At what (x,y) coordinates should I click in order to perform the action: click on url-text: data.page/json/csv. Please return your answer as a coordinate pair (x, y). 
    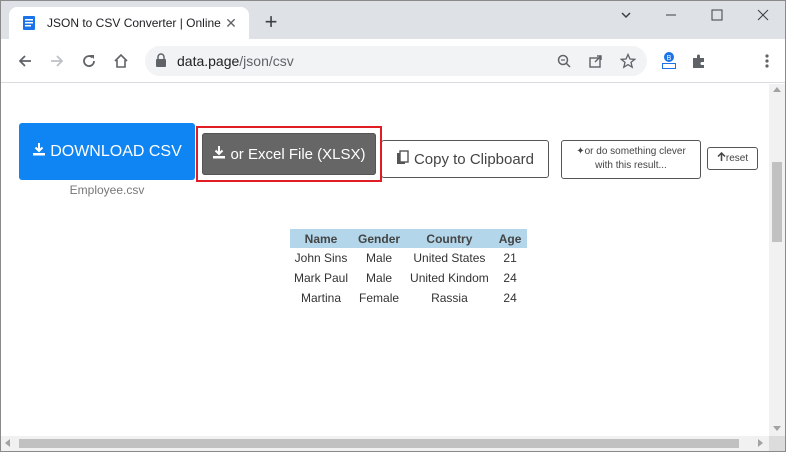
    Looking at the image, I should click on (235, 61).